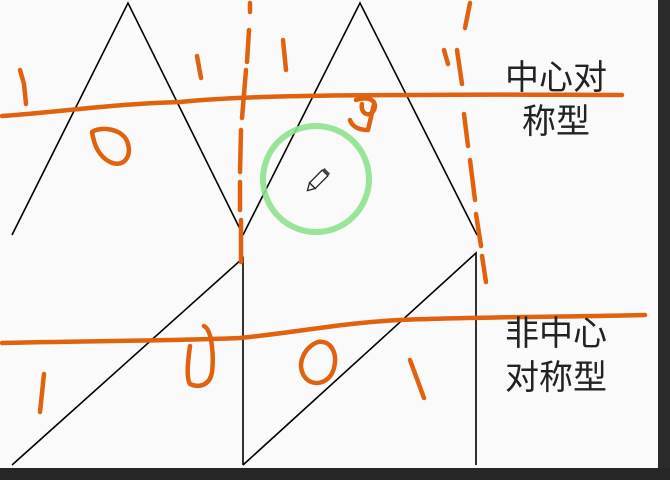  I want to click on label-non-center-symmetric: 非中心 对称型, so click(556, 356).